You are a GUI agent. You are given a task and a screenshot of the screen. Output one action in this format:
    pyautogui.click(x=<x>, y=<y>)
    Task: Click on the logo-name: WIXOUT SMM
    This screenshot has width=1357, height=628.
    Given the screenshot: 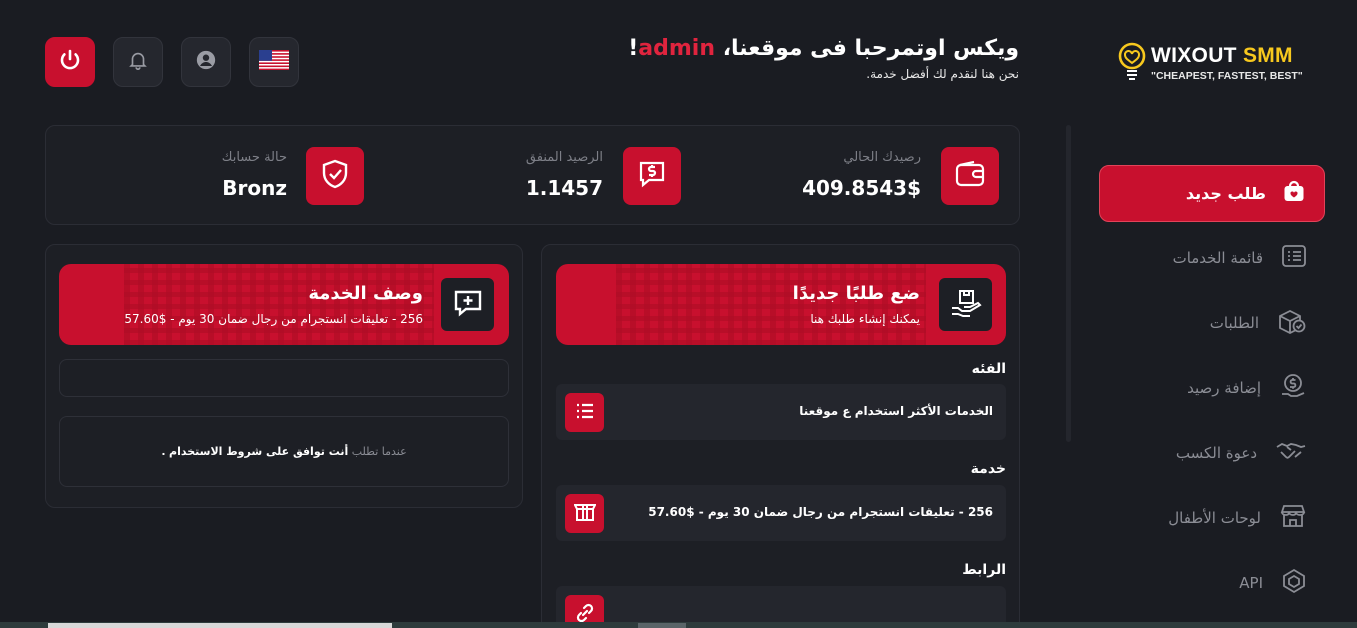 What is the action you would take?
    pyautogui.click(x=1222, y=56)
    